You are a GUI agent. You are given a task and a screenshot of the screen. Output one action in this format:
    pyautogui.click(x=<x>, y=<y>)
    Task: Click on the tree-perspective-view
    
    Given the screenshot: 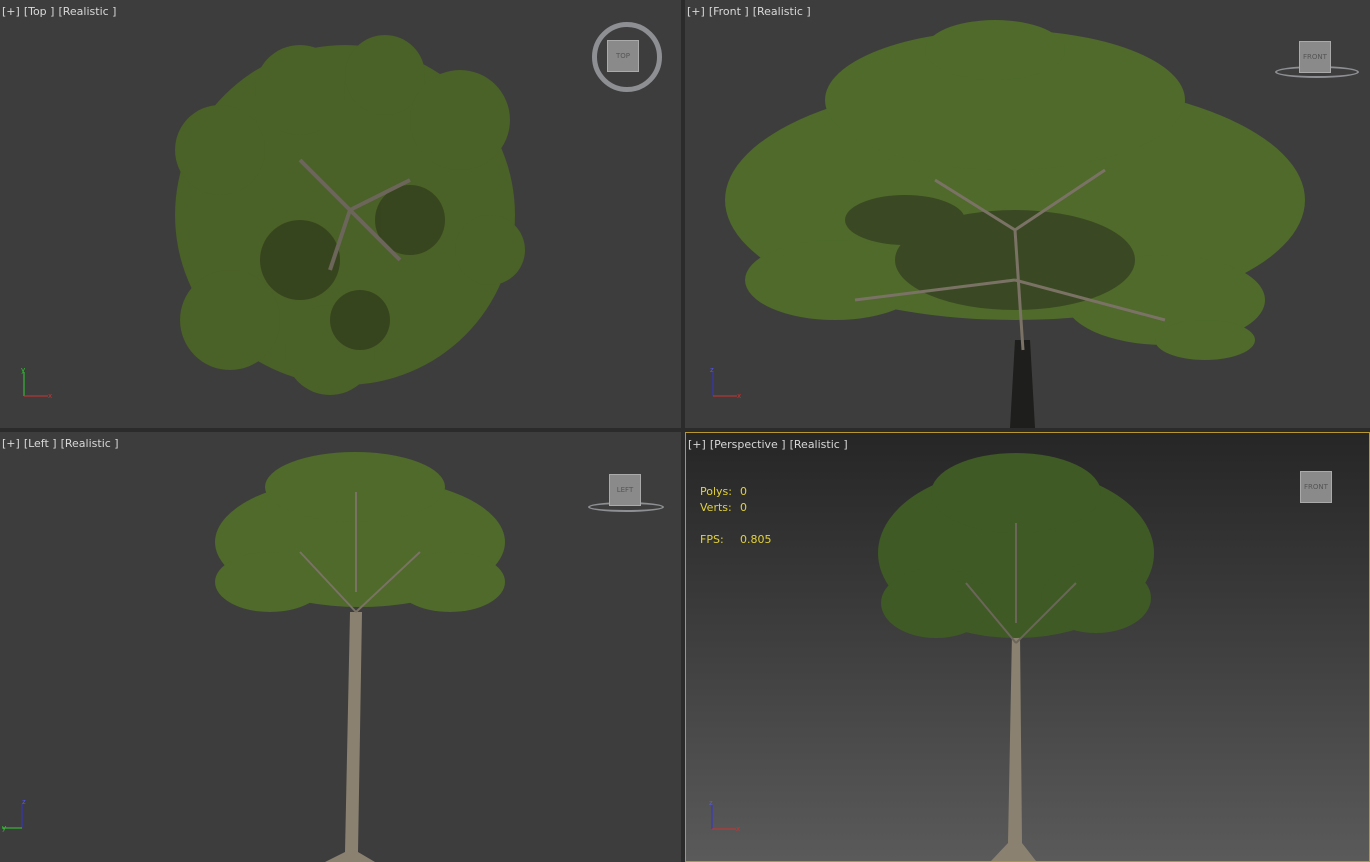 What is the action you would take?
    pyautogui.click(x=1016, y=657)
    